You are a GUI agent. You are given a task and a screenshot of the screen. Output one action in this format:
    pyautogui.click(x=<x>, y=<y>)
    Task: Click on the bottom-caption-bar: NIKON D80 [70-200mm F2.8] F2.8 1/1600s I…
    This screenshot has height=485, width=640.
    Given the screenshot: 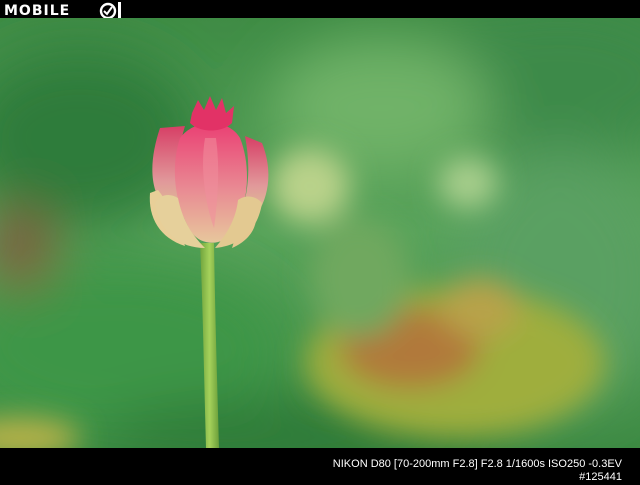 What is the action you would take?
    pyautogui.click(x=320, y=466)
    